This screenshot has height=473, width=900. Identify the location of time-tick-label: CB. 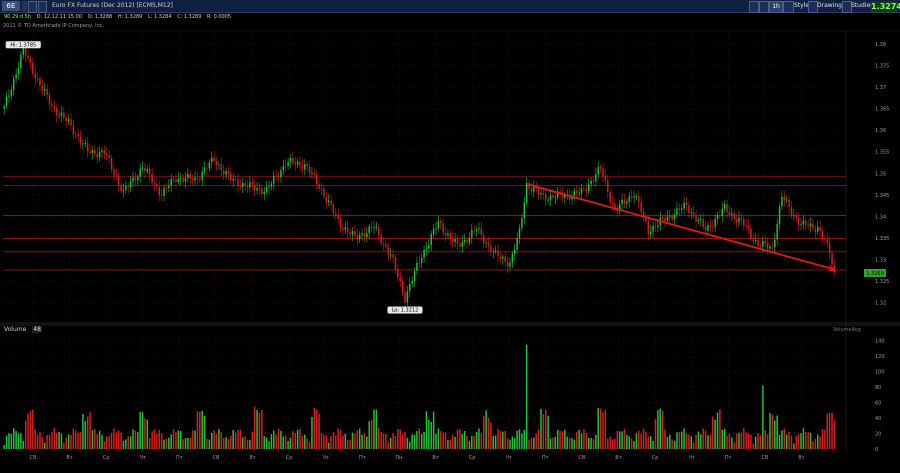
(33, 458).